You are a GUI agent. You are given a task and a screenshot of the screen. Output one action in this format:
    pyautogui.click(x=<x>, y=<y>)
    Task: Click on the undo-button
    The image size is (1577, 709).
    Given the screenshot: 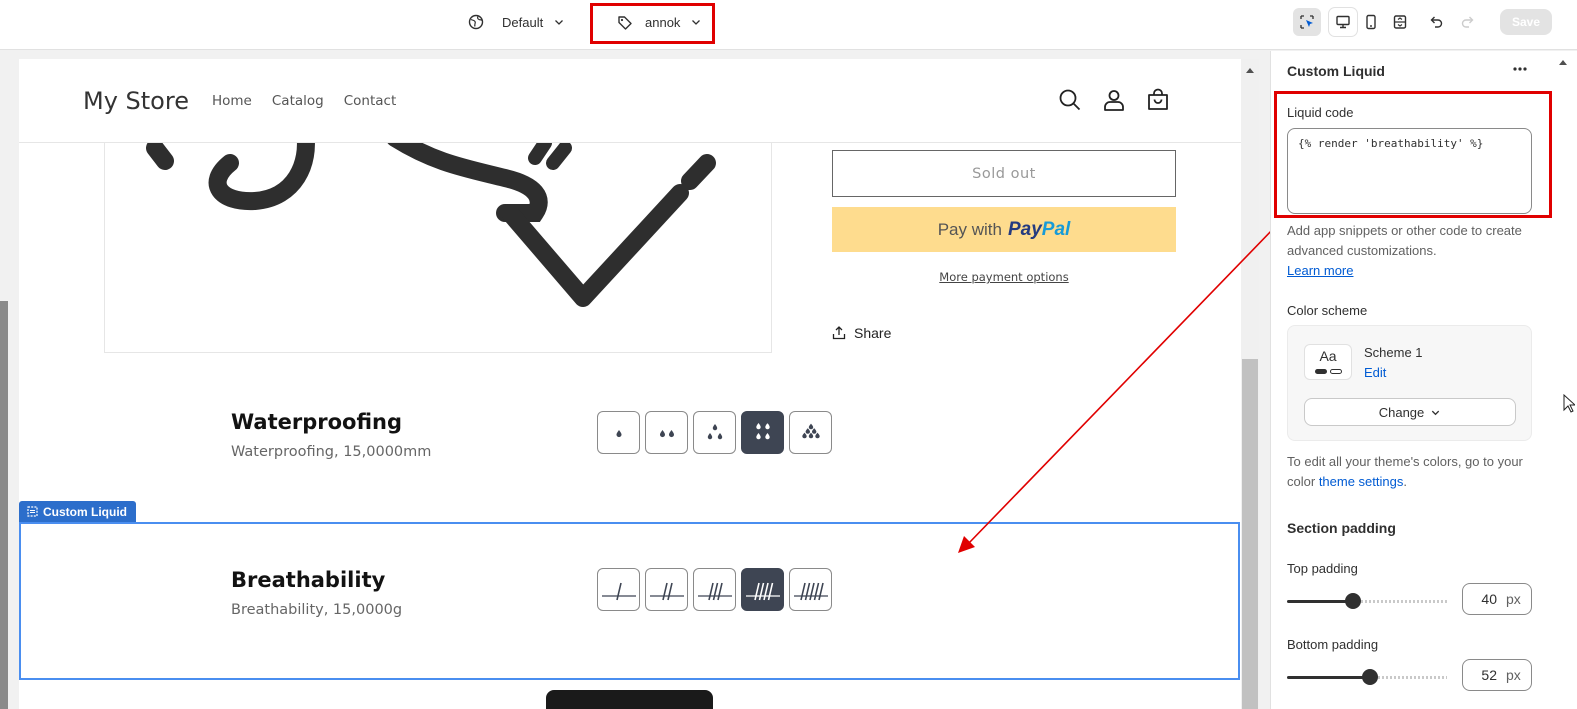 What is the action you would take?
    pyautogui.click(x=1436, y=22)
    